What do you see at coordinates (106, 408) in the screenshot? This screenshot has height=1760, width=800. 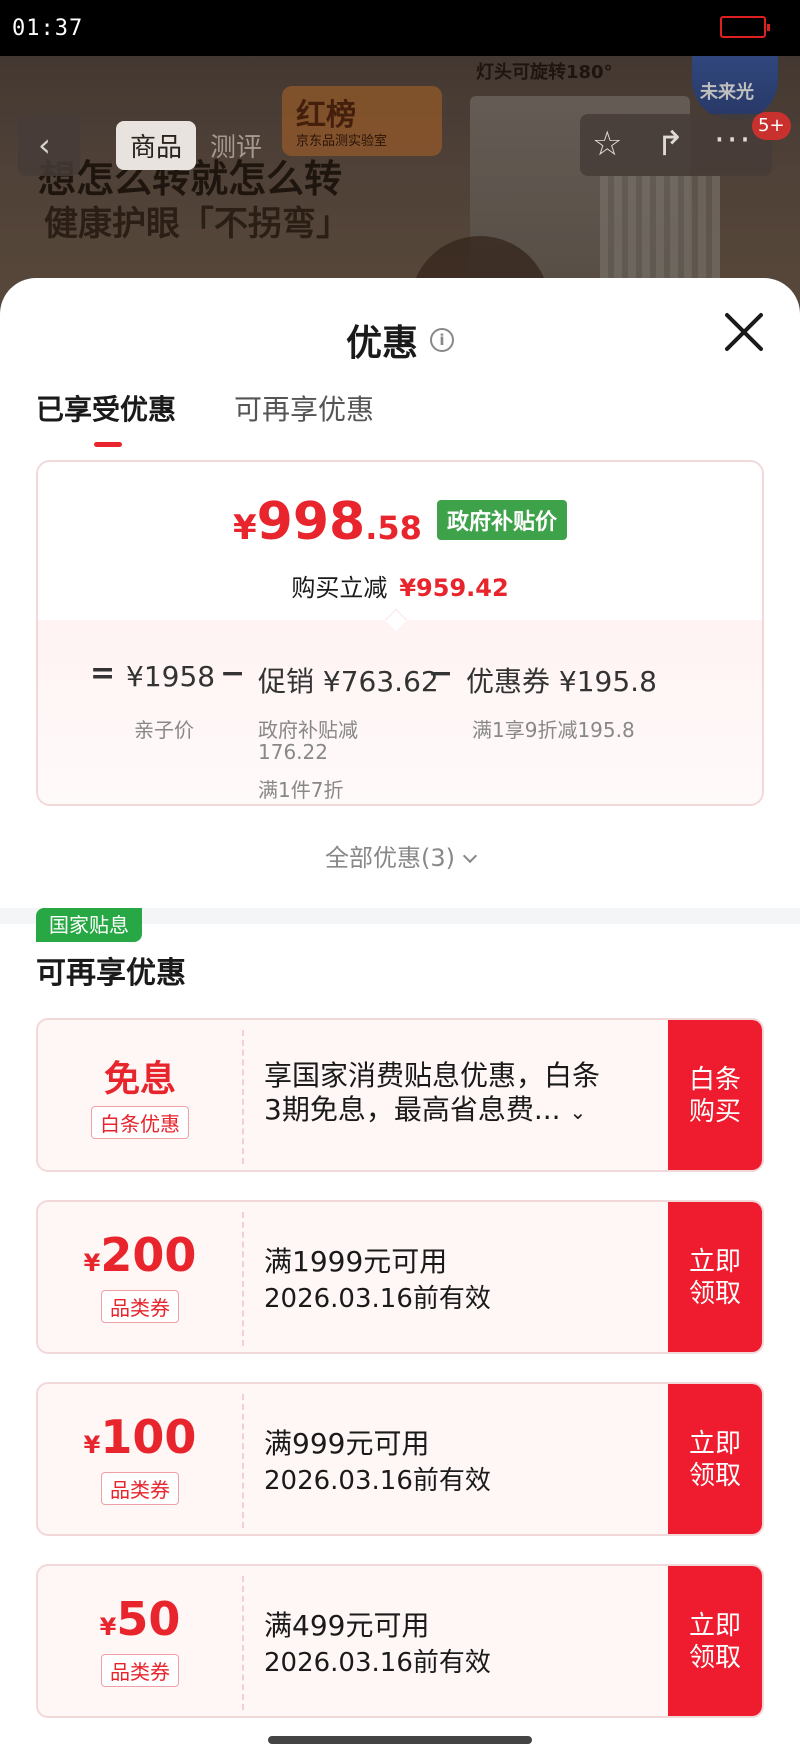 I see `tab-enjoyed-discounts: 已享受优惠` at bounding box center [106, 408].